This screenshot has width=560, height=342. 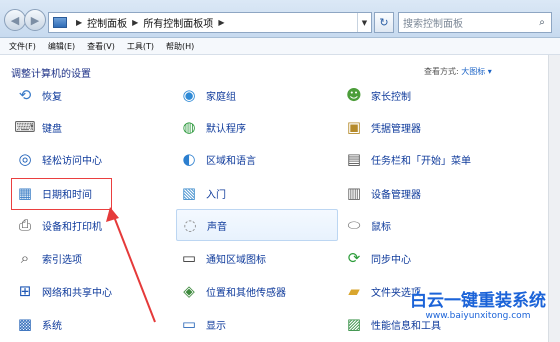 What do you see at coordinates (391, 97) in the screenshot?
I see `item-label: 家长控制` at bounding box center [391, 97].